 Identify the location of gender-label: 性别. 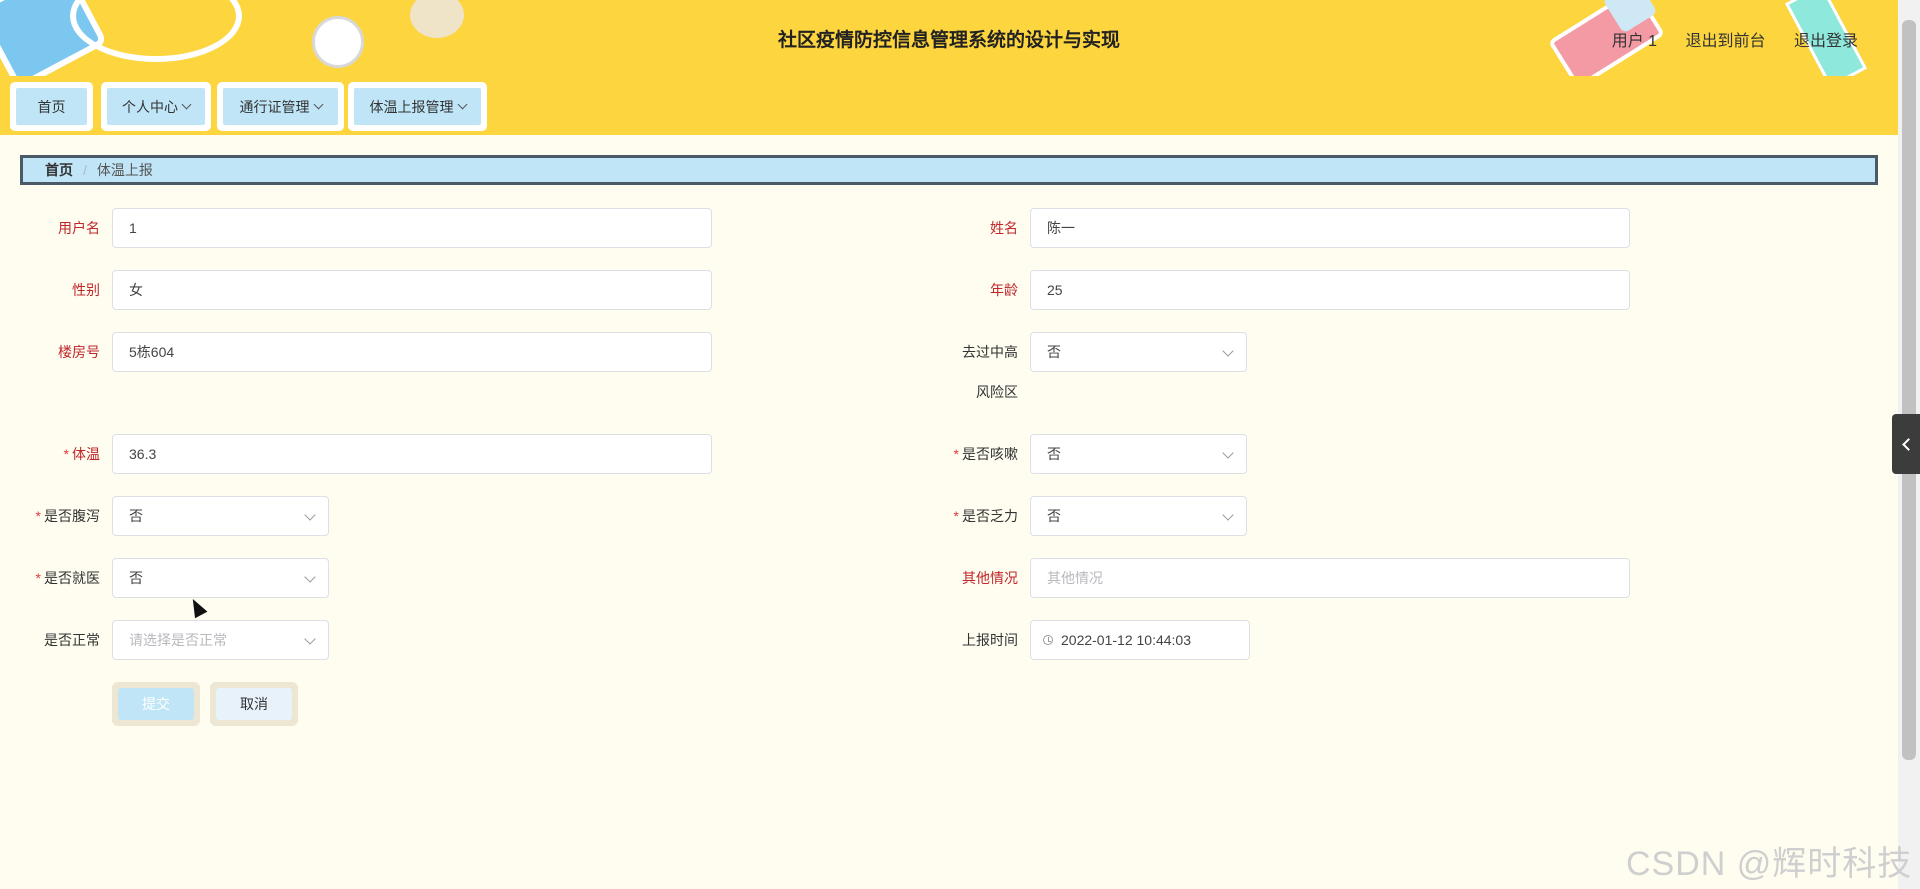
(86, 290).